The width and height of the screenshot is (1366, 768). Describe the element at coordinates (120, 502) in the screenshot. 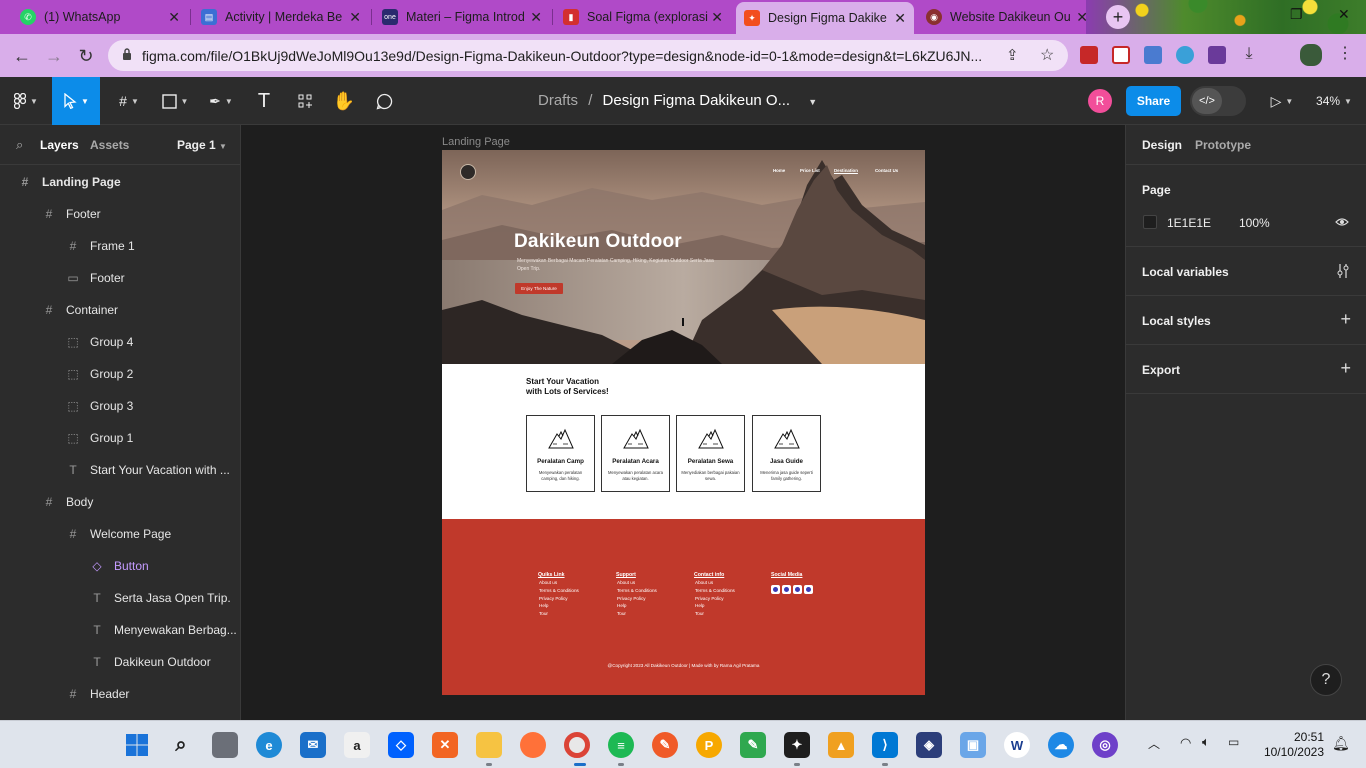

I see `layer-row: # Body` at that location.